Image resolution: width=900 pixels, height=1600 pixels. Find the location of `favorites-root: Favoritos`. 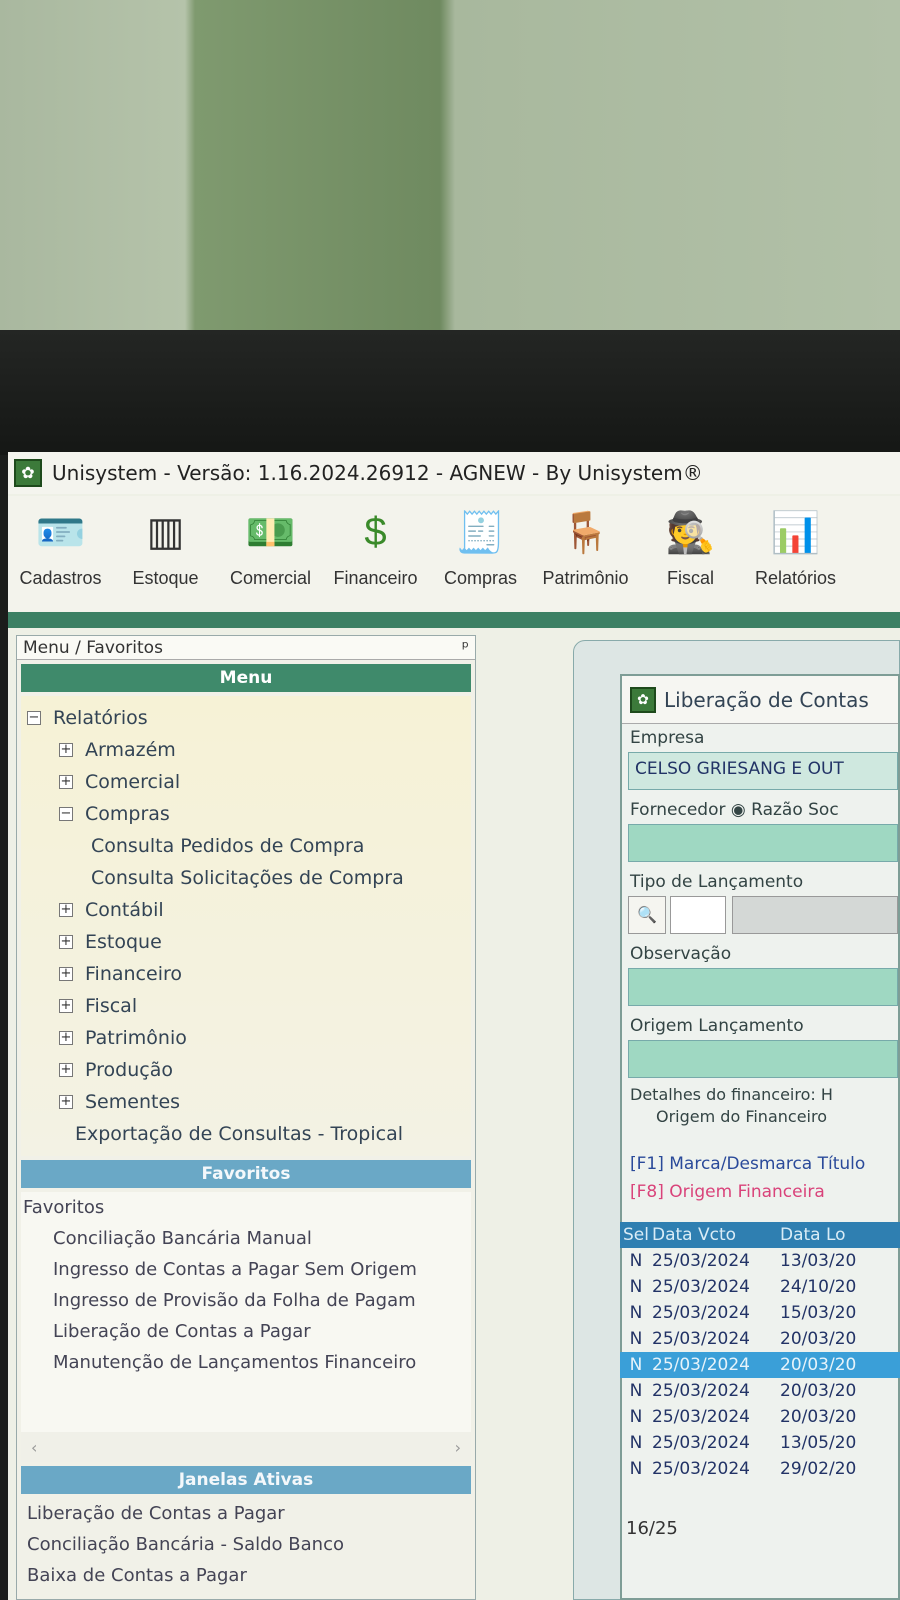

favorites-root: Favoritos is located at coordinates (246, 1207).